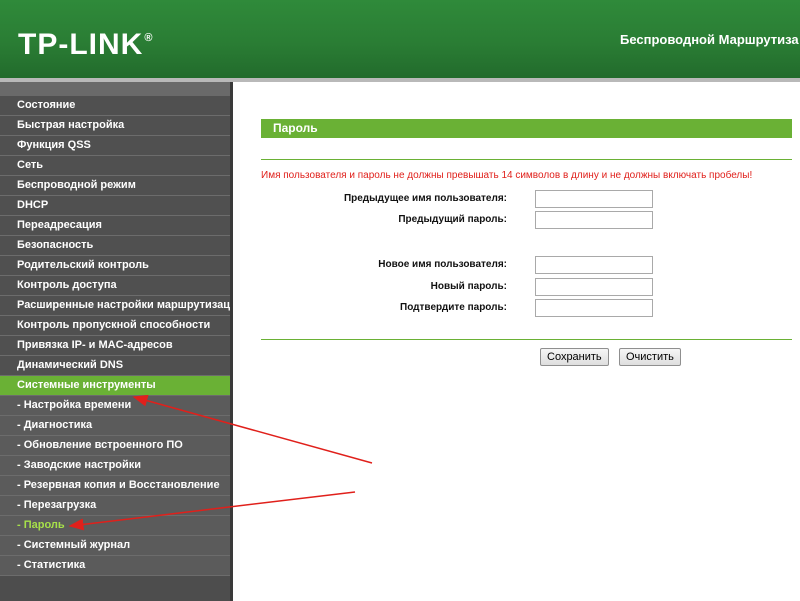  I want to click on tp-link-logo: TP-LINK®, so click(85, 45).